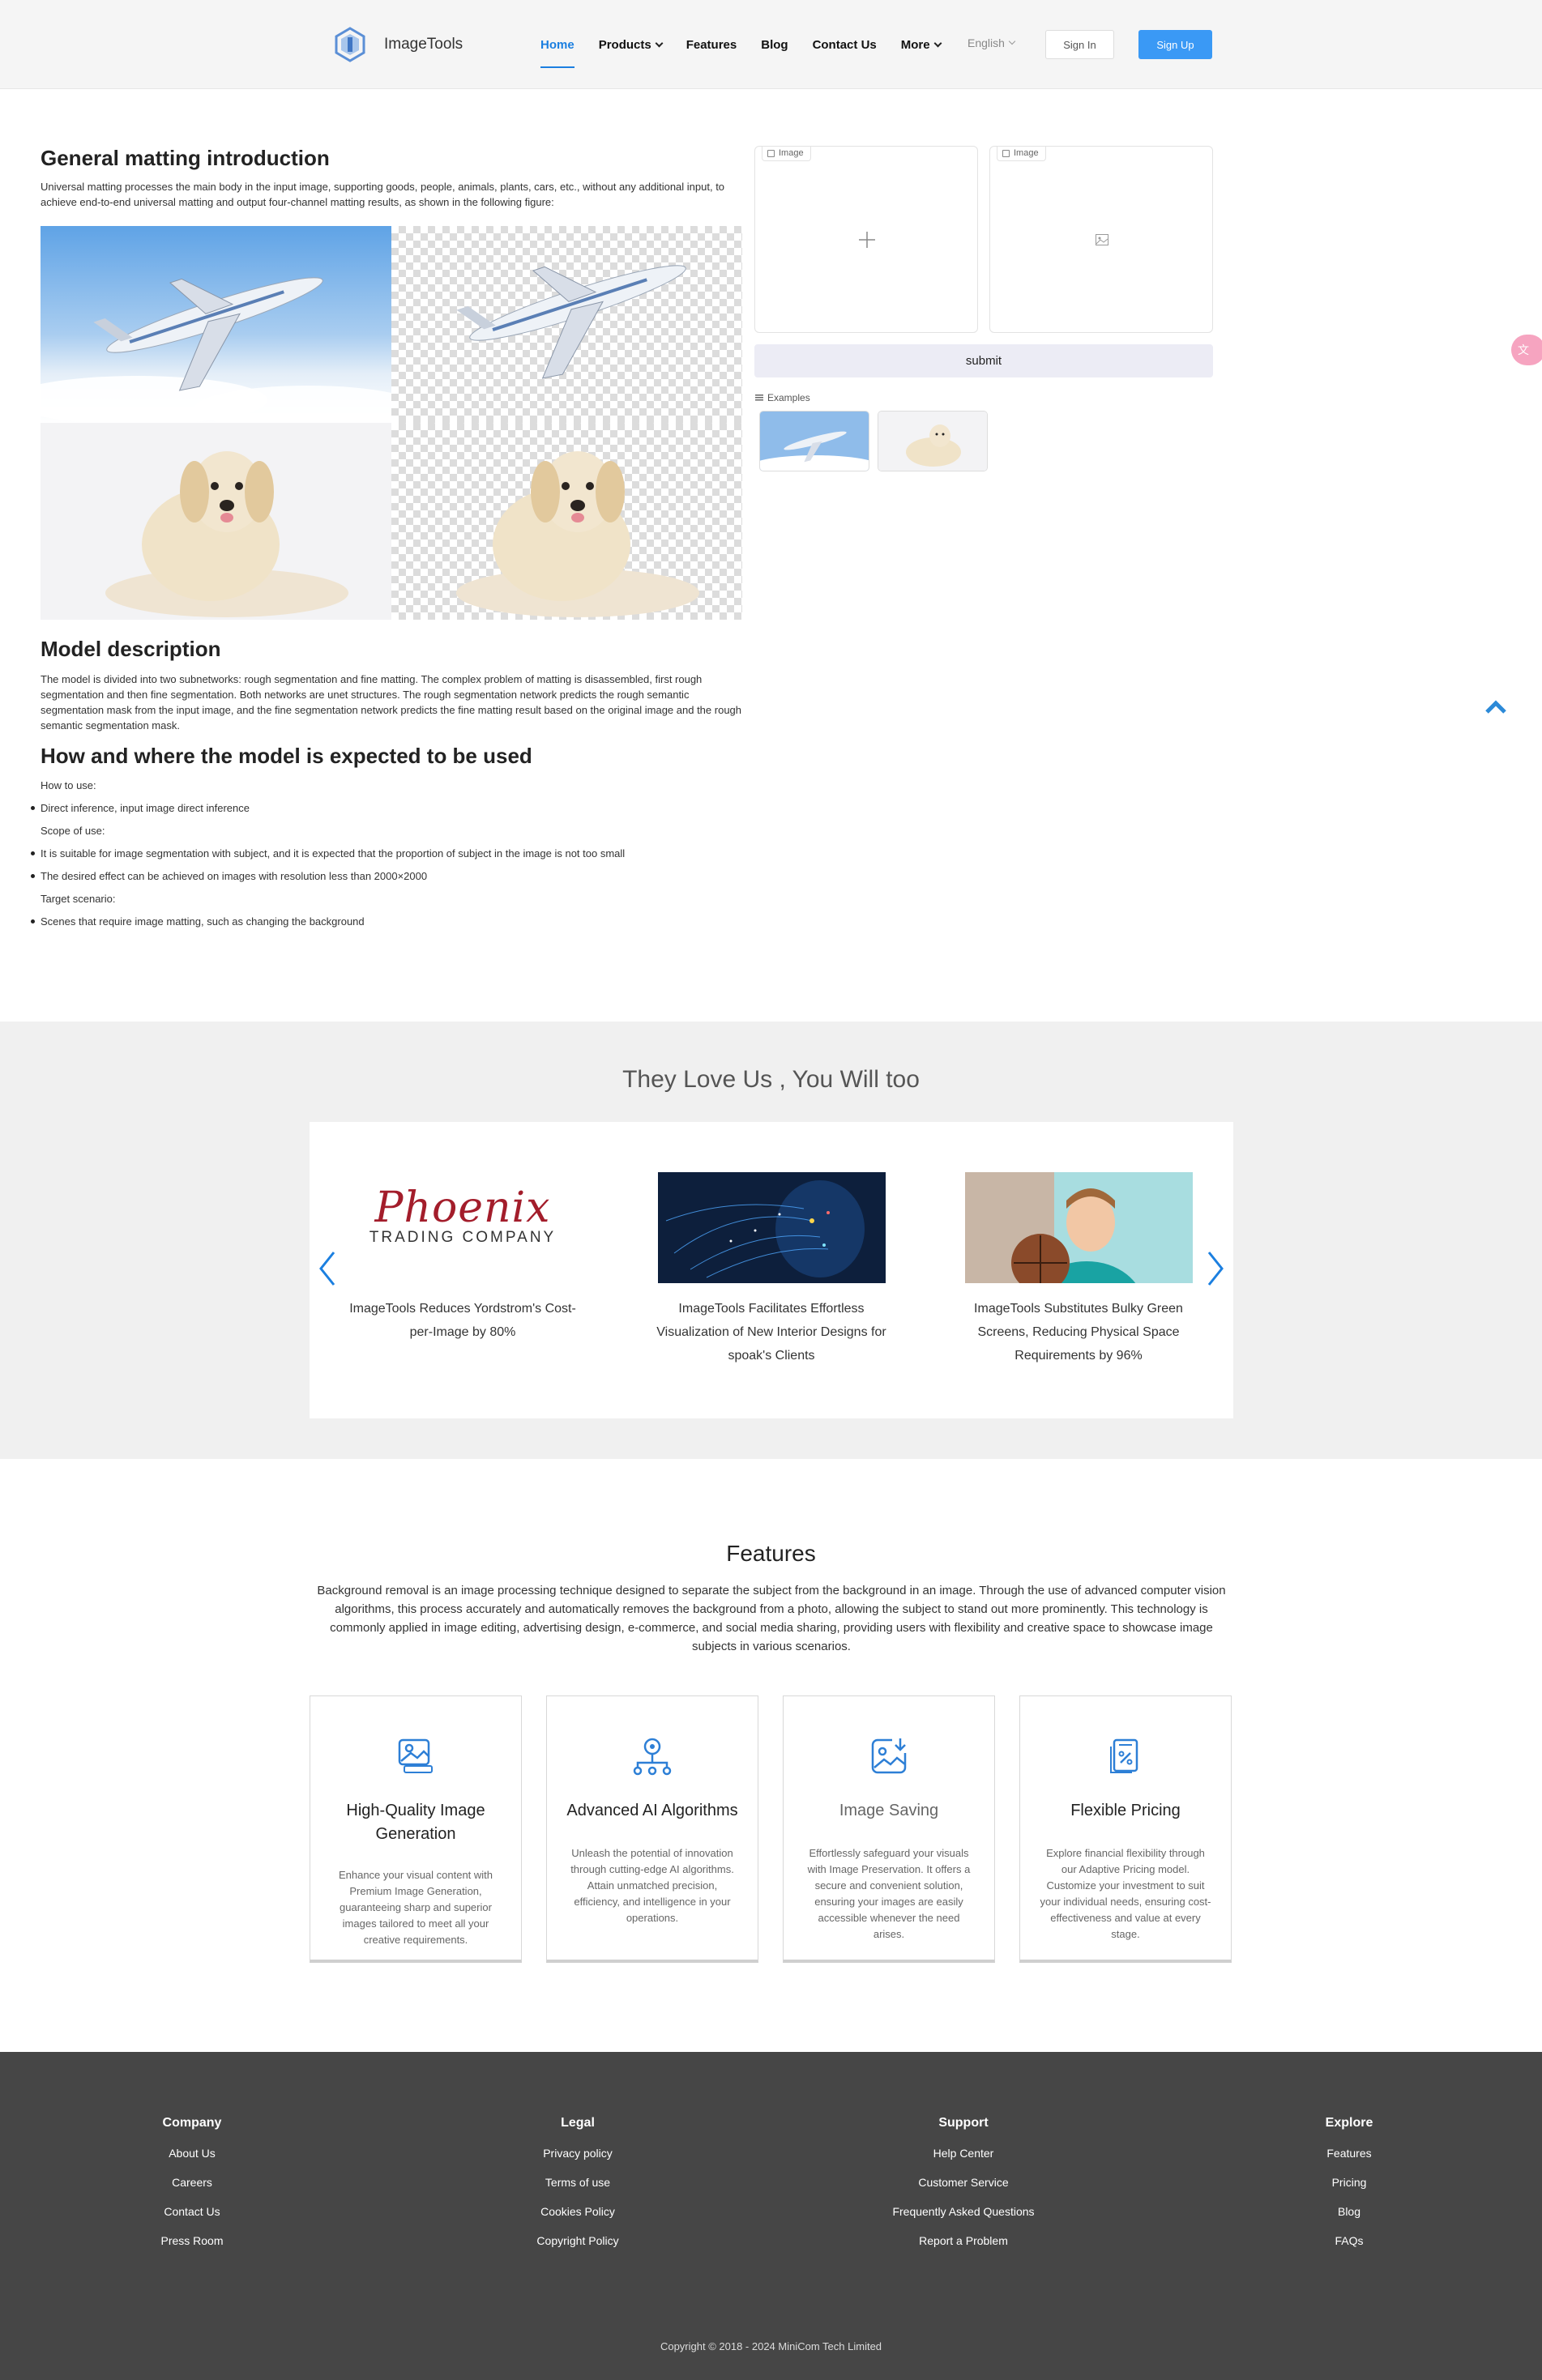  Describe the element at coordinates (983, 361) in the screenshot. I see `submit-button: submit` at that location.